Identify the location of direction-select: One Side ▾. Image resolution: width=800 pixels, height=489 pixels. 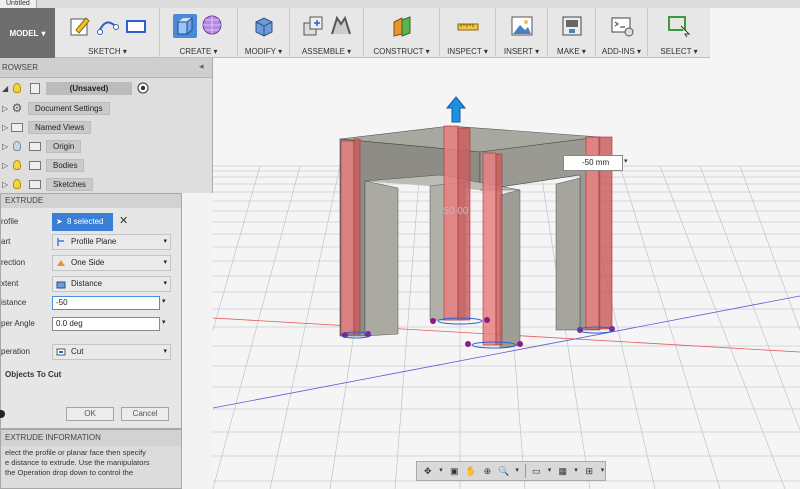
(111, 263).